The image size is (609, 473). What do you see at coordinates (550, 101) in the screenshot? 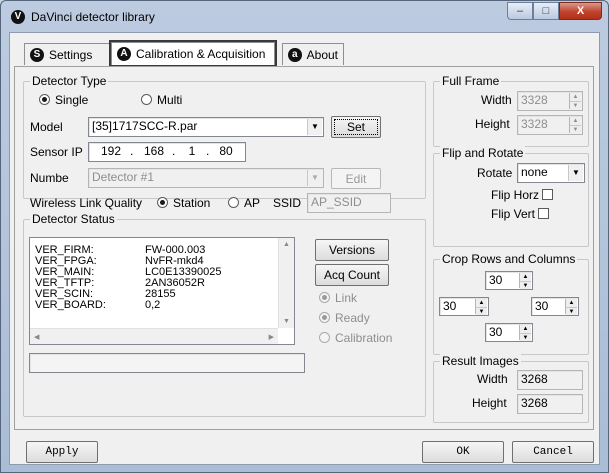
I see `full-width-input: 3328 ▲ ▼` at bounding box center [550, 101].